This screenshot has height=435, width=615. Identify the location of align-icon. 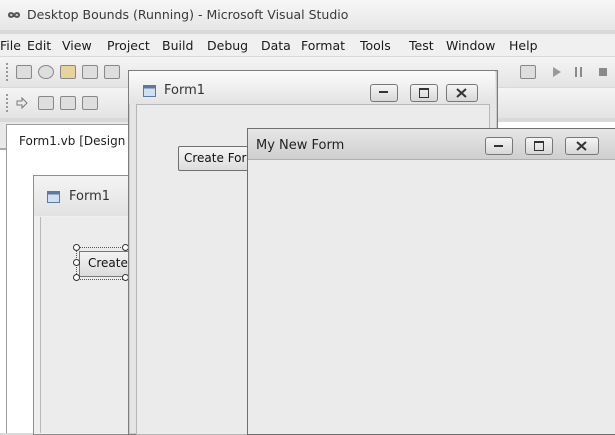
(46, 103).